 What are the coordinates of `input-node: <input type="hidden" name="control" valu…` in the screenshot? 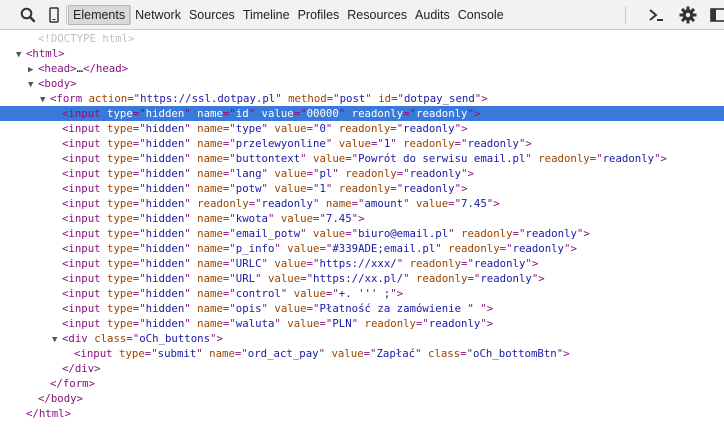 It's located at (362, 293).